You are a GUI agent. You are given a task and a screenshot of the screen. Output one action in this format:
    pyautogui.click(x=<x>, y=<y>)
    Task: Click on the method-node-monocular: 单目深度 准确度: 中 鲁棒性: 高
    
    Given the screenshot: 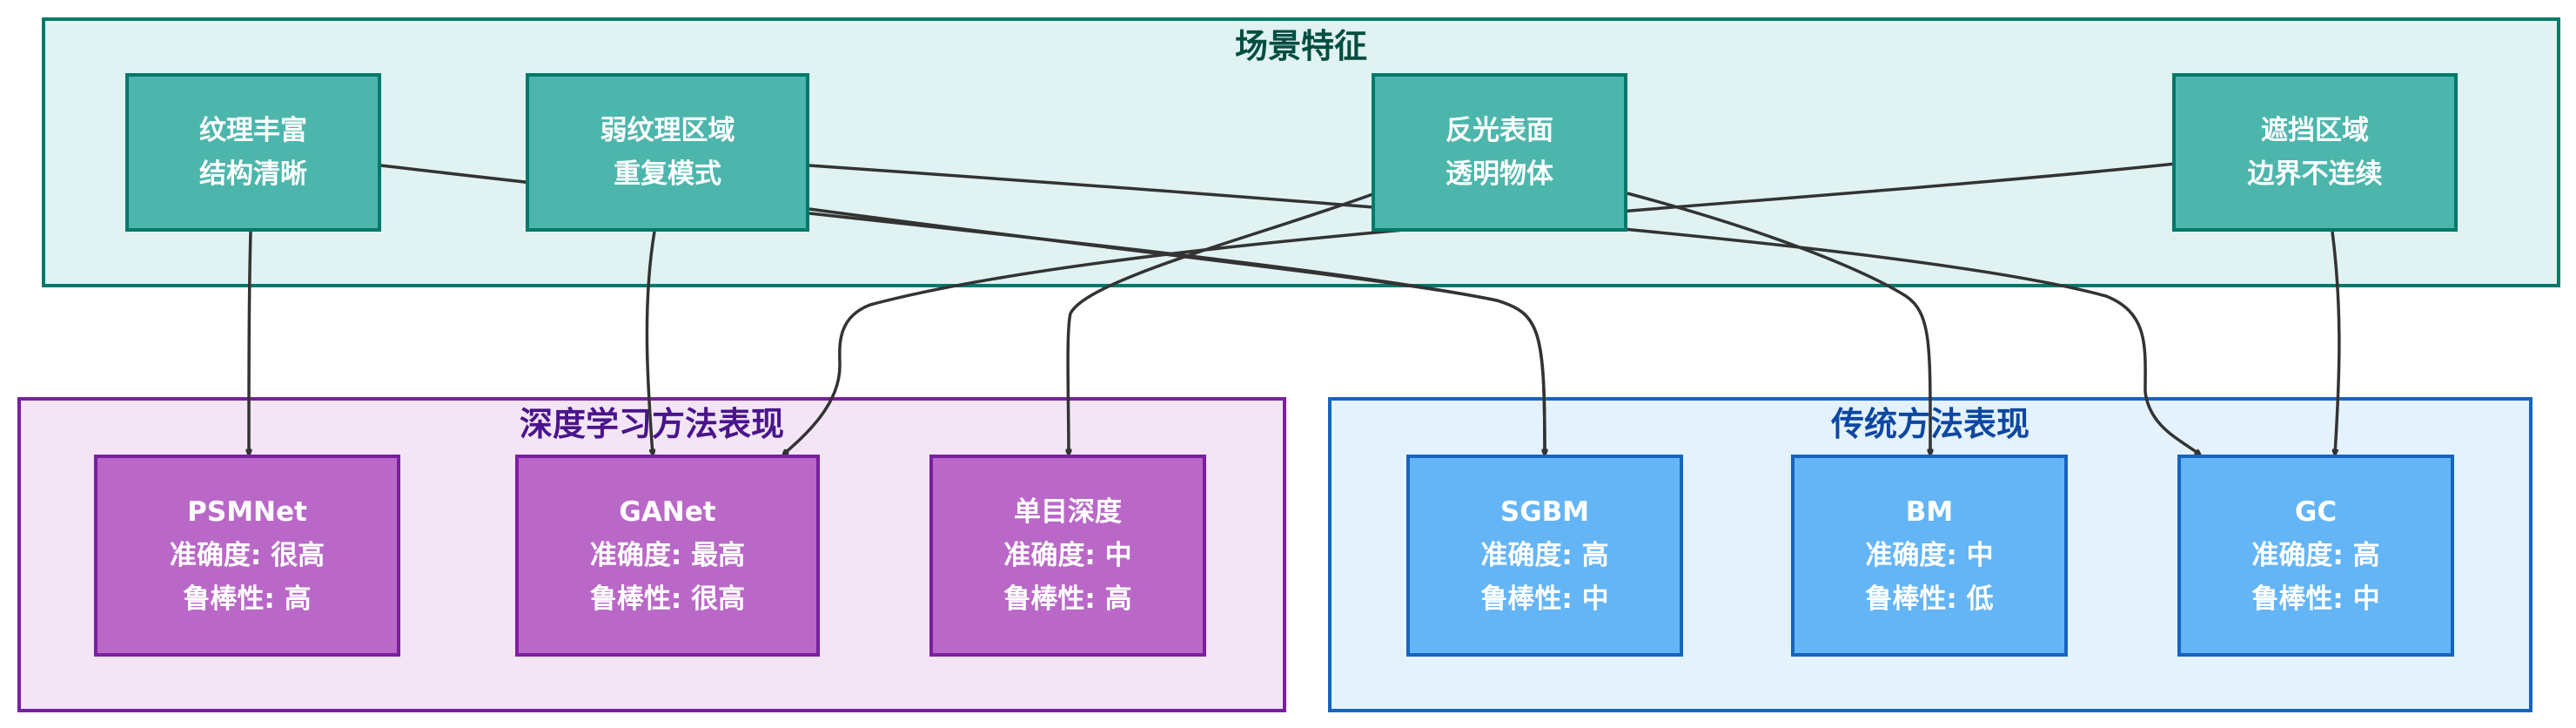 What is the action you would take?
    pyautogui.click(x=1067, y=556)
    